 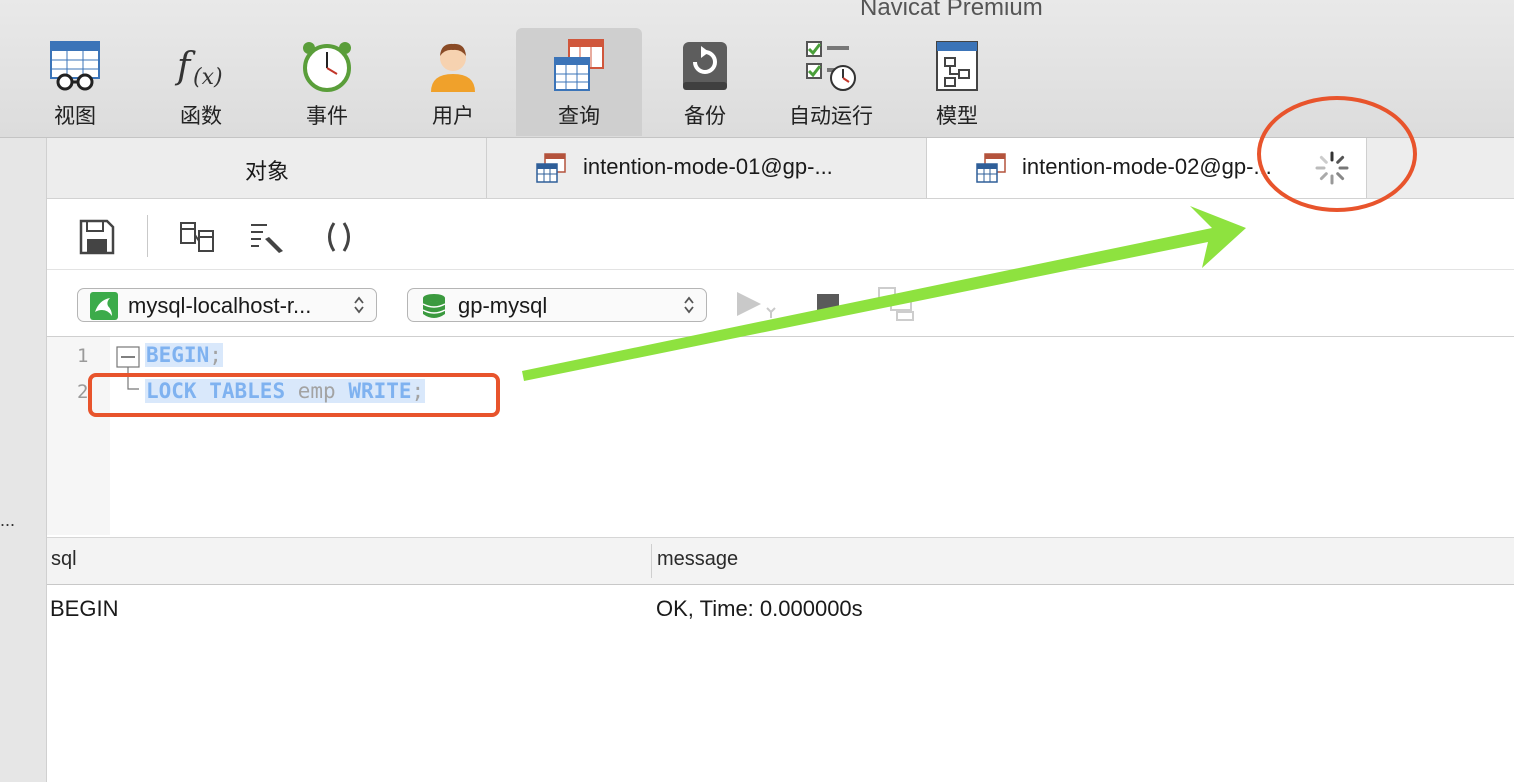 I want to click on annotation-arrow, so click(x=884, y=293).